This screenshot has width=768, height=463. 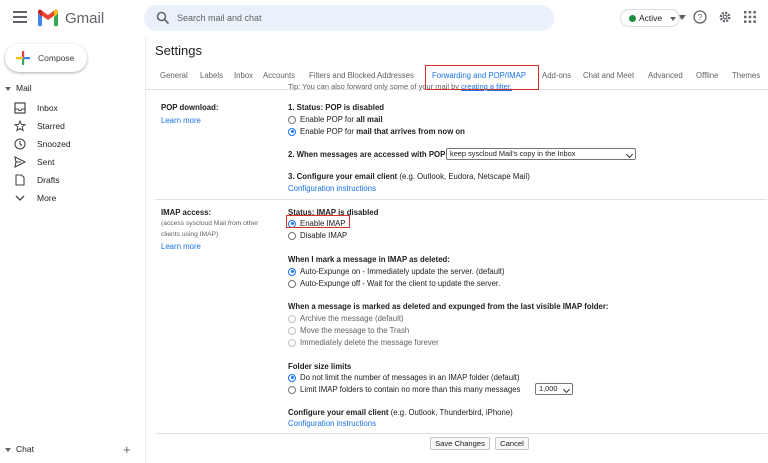 What do you see at coordinates (47, 108) in the screenshot?
I see `sidebar-item-label: Inbox` at bounding box center [47, 108].